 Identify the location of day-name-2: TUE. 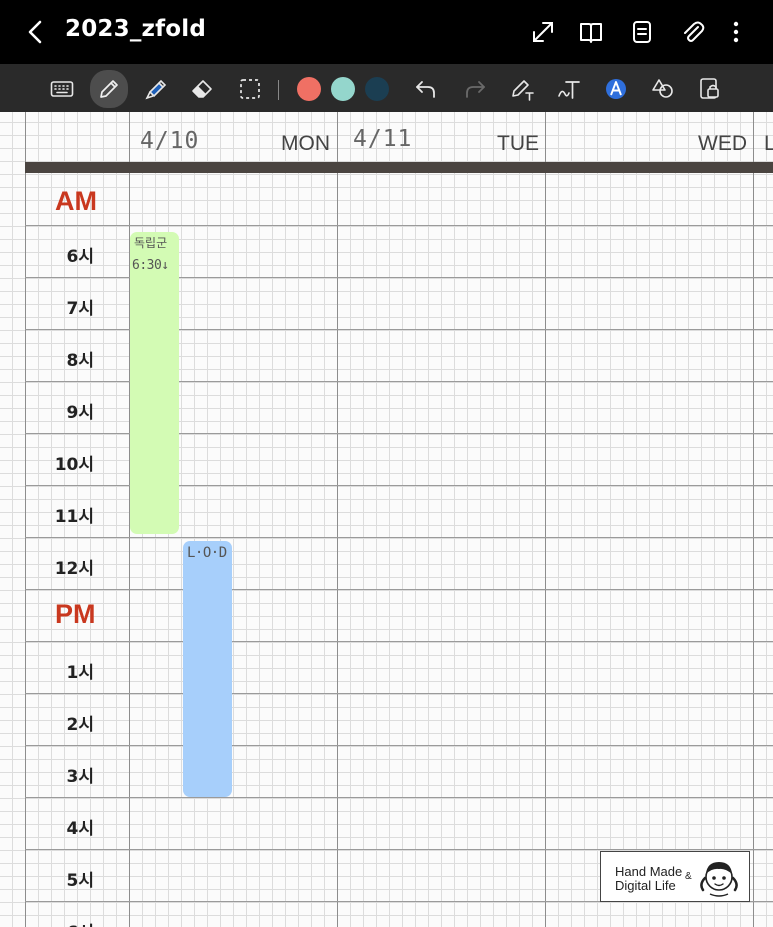
(518, 143).